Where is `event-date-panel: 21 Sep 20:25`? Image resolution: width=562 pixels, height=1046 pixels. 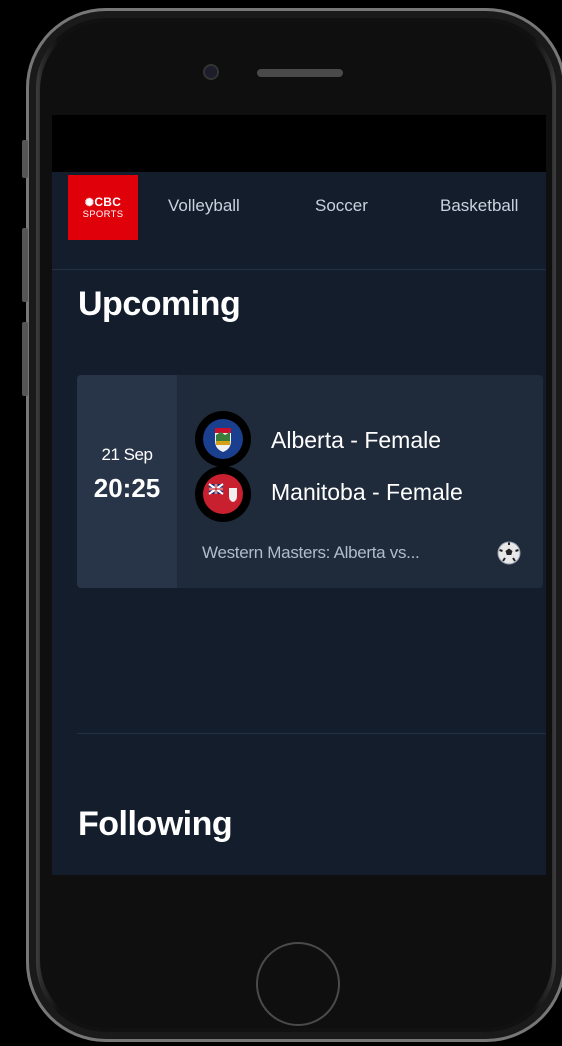 event-date-panel: 21 Sep 20:25 is located at coordinates (127, 481).